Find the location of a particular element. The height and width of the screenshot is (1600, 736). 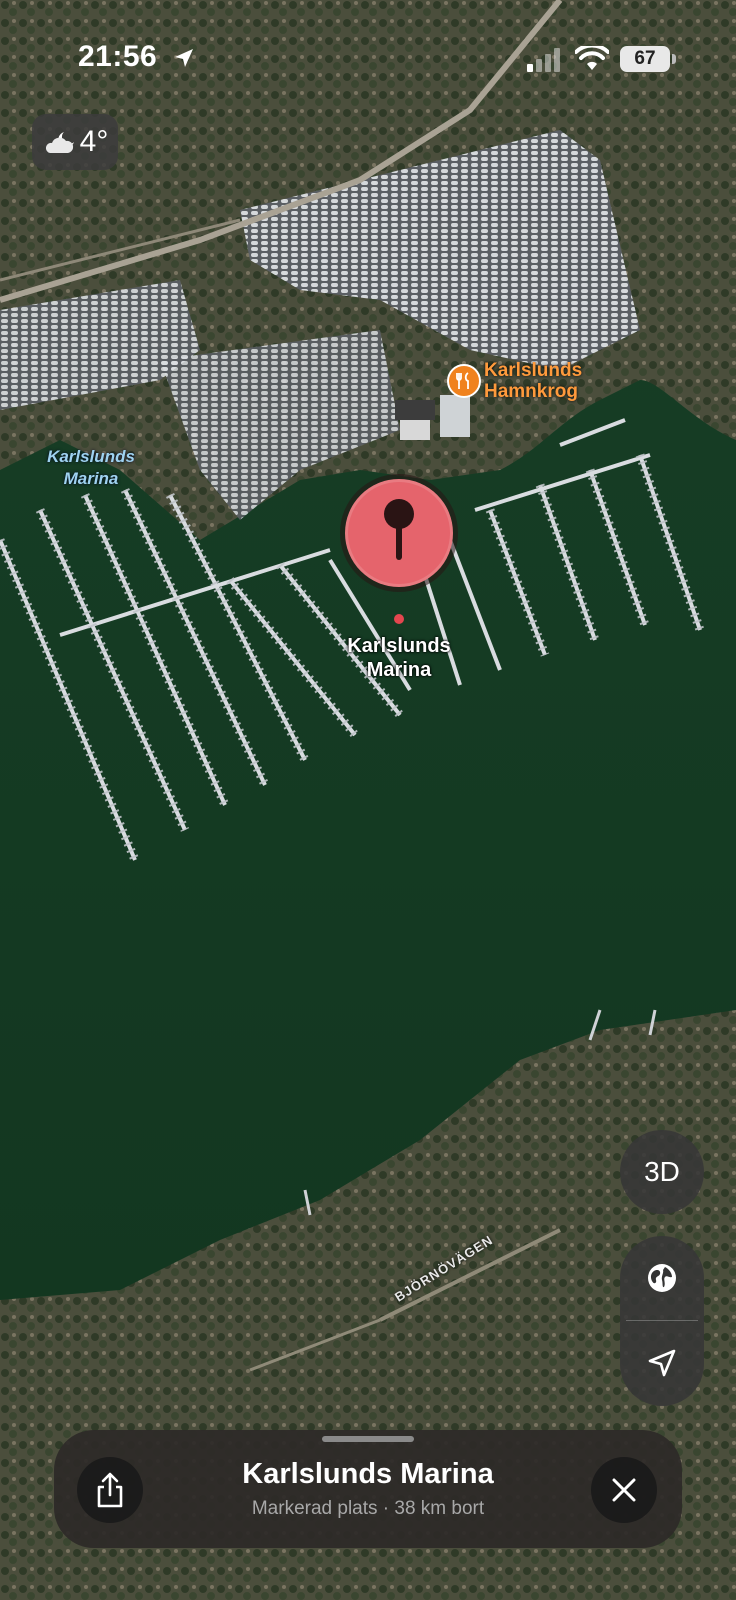

close-button is located at coordinates (624, 1490).